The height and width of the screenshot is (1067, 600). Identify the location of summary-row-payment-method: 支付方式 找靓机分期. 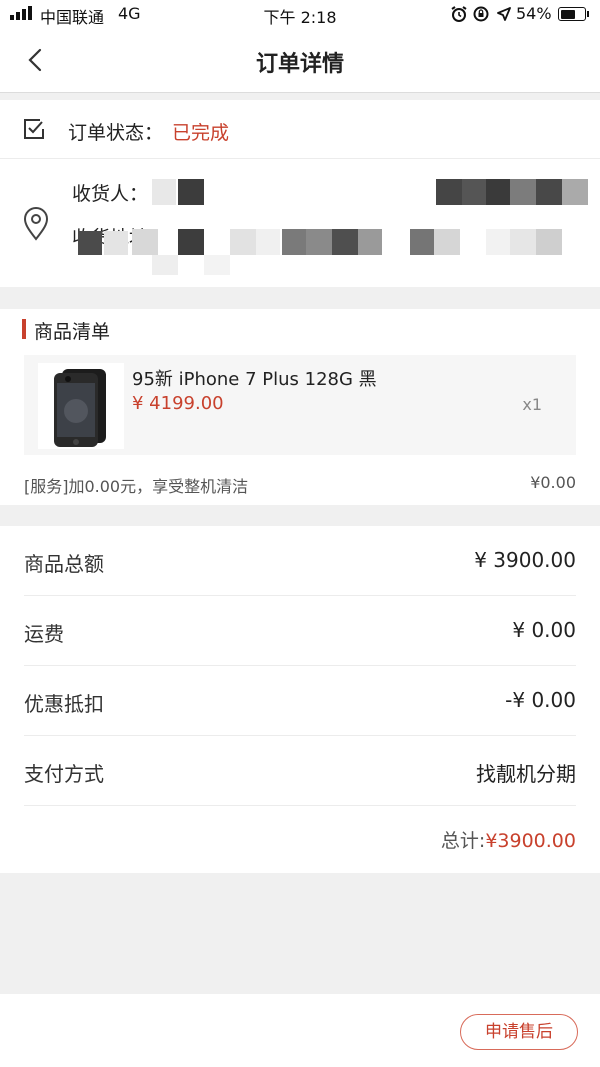
(300, 771).